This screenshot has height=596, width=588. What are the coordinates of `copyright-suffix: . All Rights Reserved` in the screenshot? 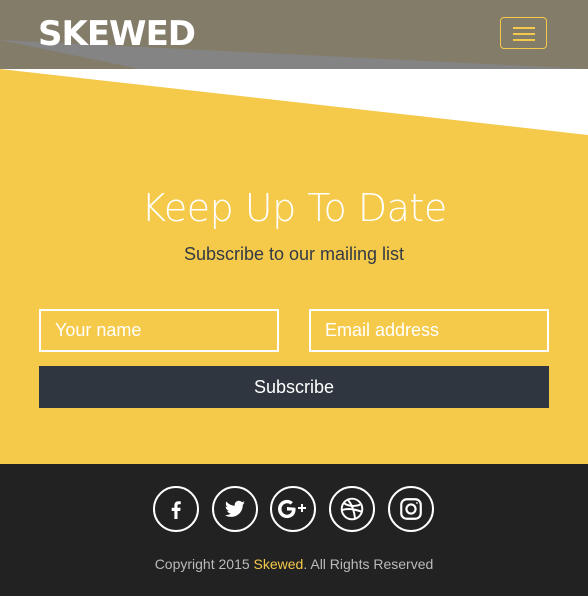 It's located at (368, 564).